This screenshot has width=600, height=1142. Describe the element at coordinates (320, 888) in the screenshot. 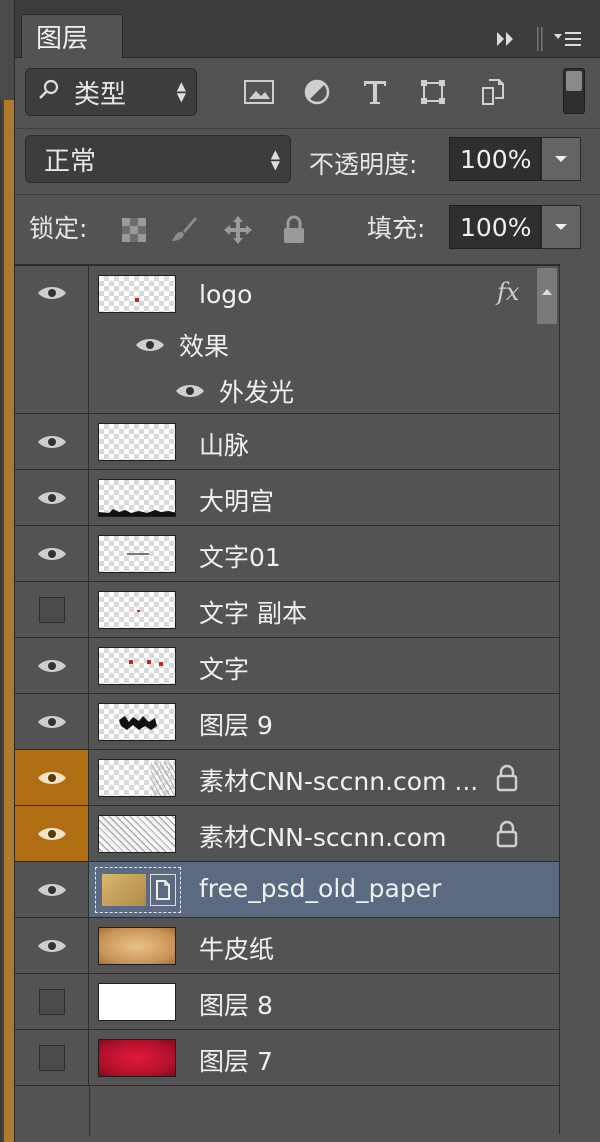

I see `layer-name: free_psd_old_paper` at that location.